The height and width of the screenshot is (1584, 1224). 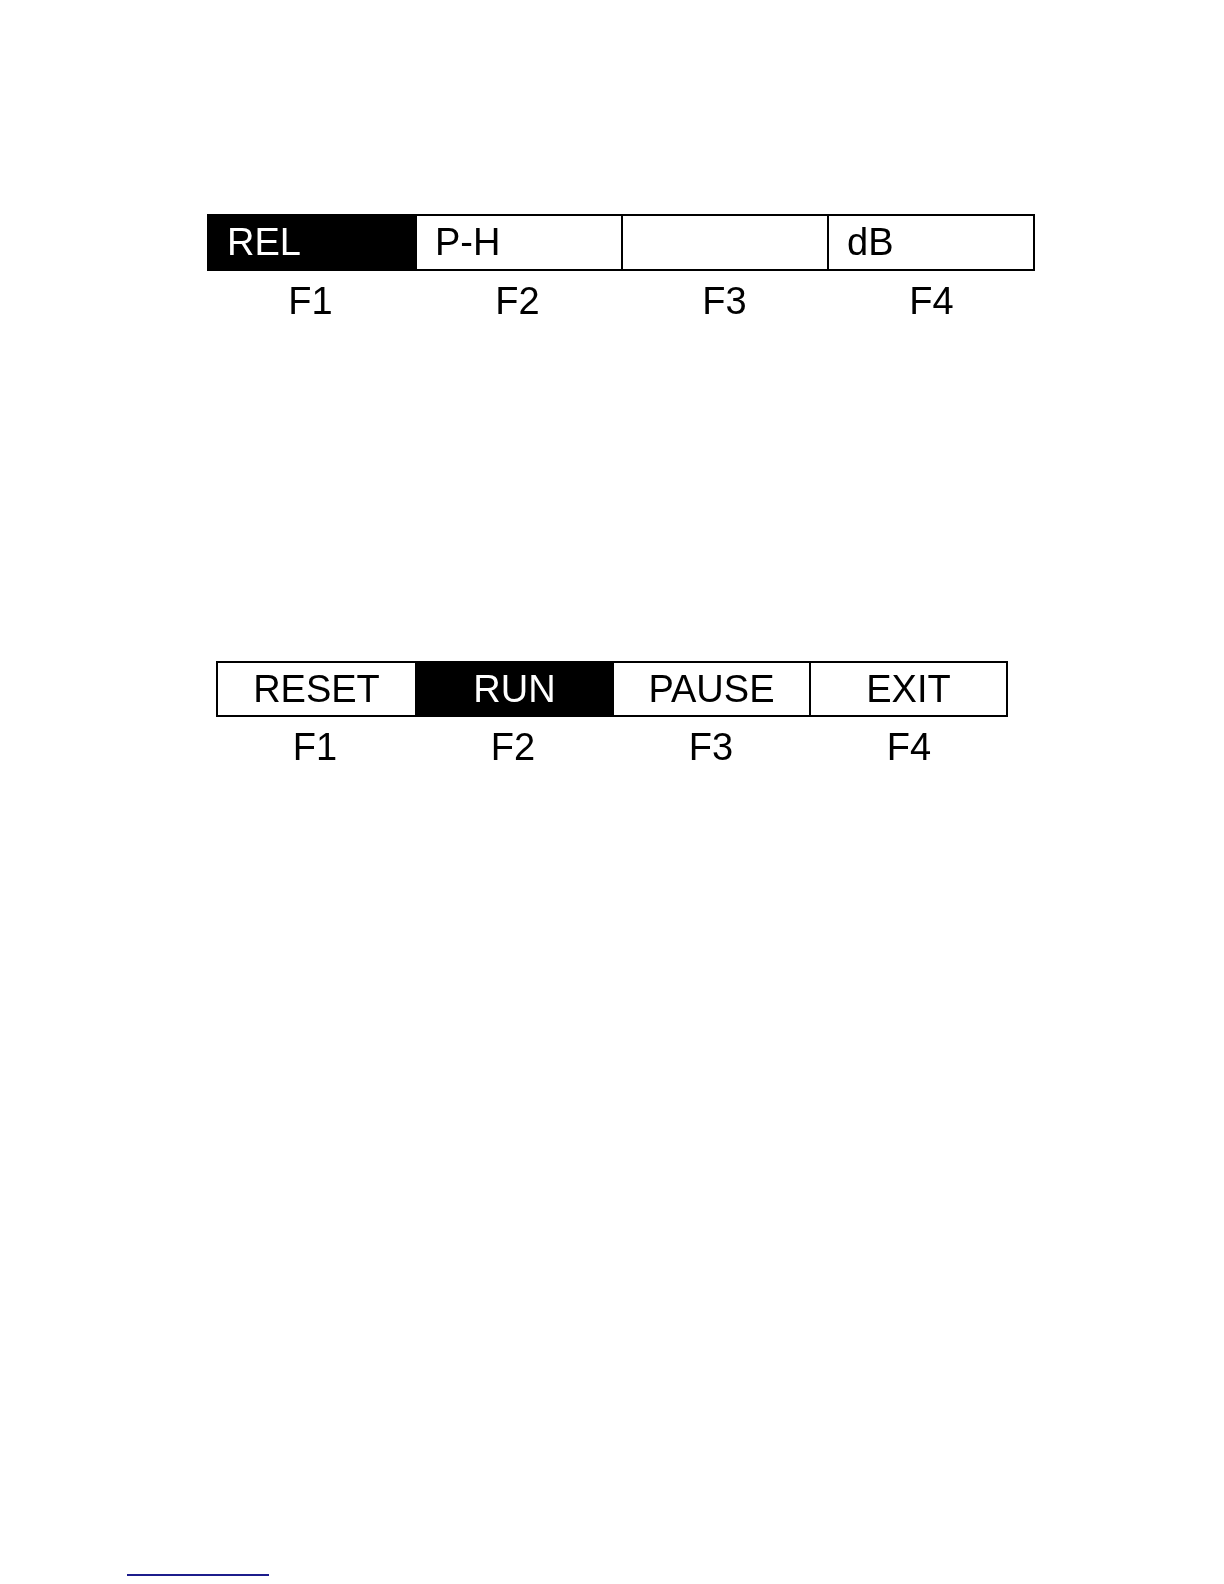 I want to click on softkey-button: REL, so click(x=312, y=242).